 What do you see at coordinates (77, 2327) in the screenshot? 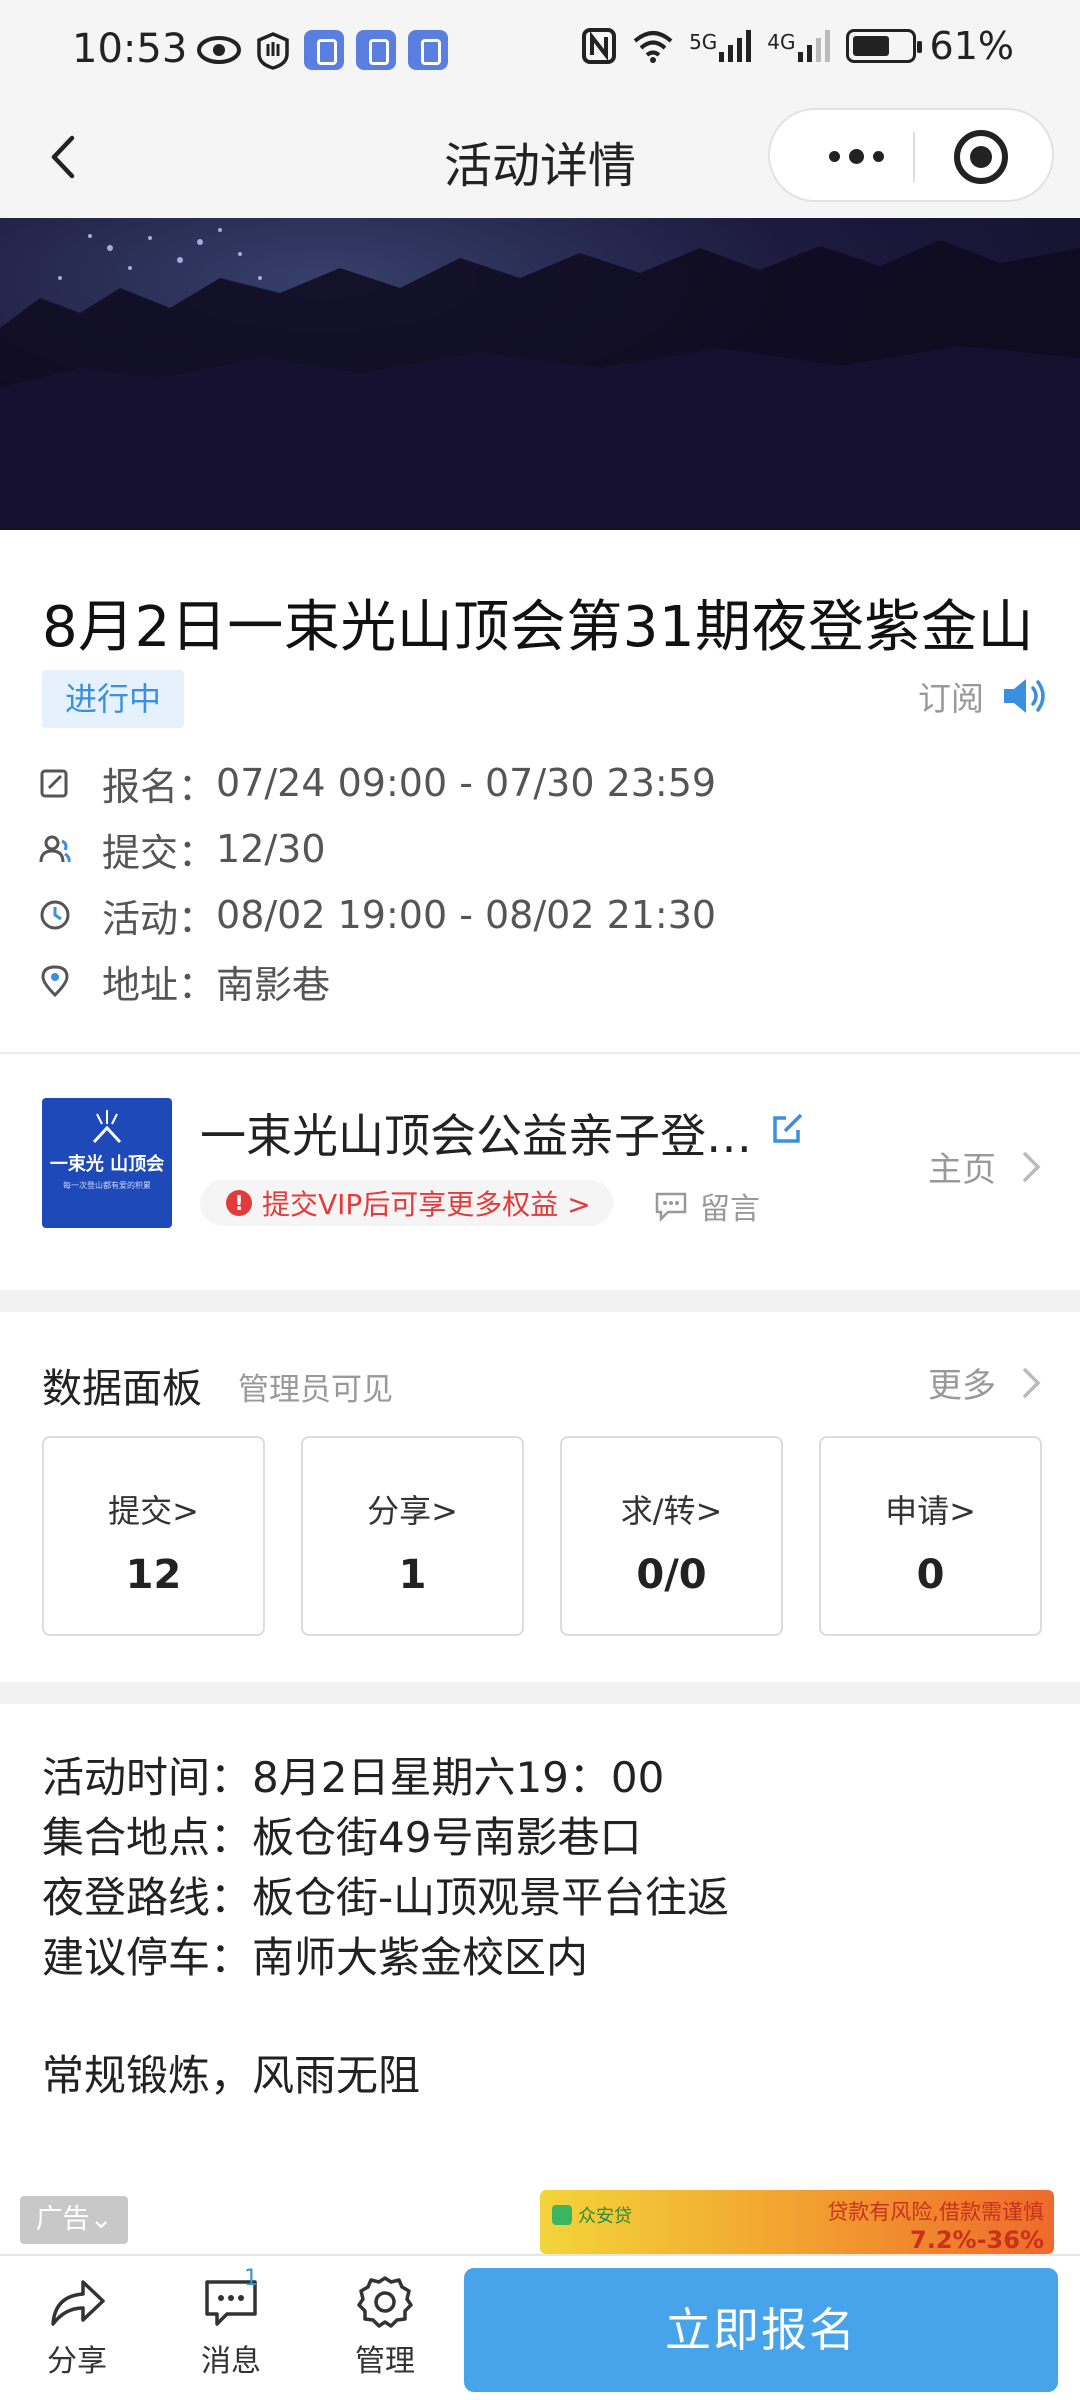
I see `share-button: 分享` at bounding box center [77, 2327].